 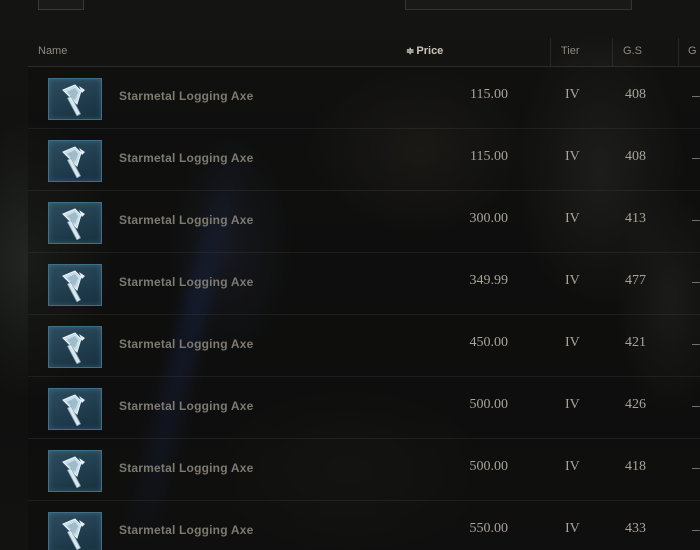 I want to click on item-price: 349.99, so click(x=489, y=280).